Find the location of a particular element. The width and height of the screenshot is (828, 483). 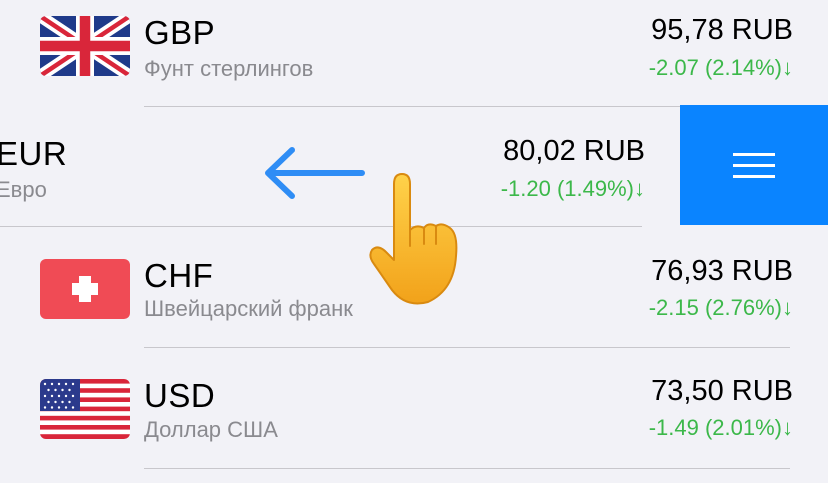

currency-code: USD is located at coordinates (180, 395).